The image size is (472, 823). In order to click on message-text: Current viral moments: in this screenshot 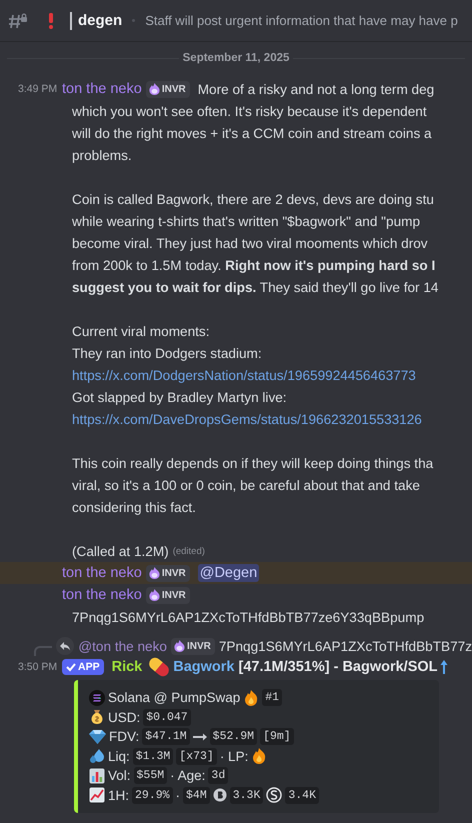, I will do `click(141, 331)`.